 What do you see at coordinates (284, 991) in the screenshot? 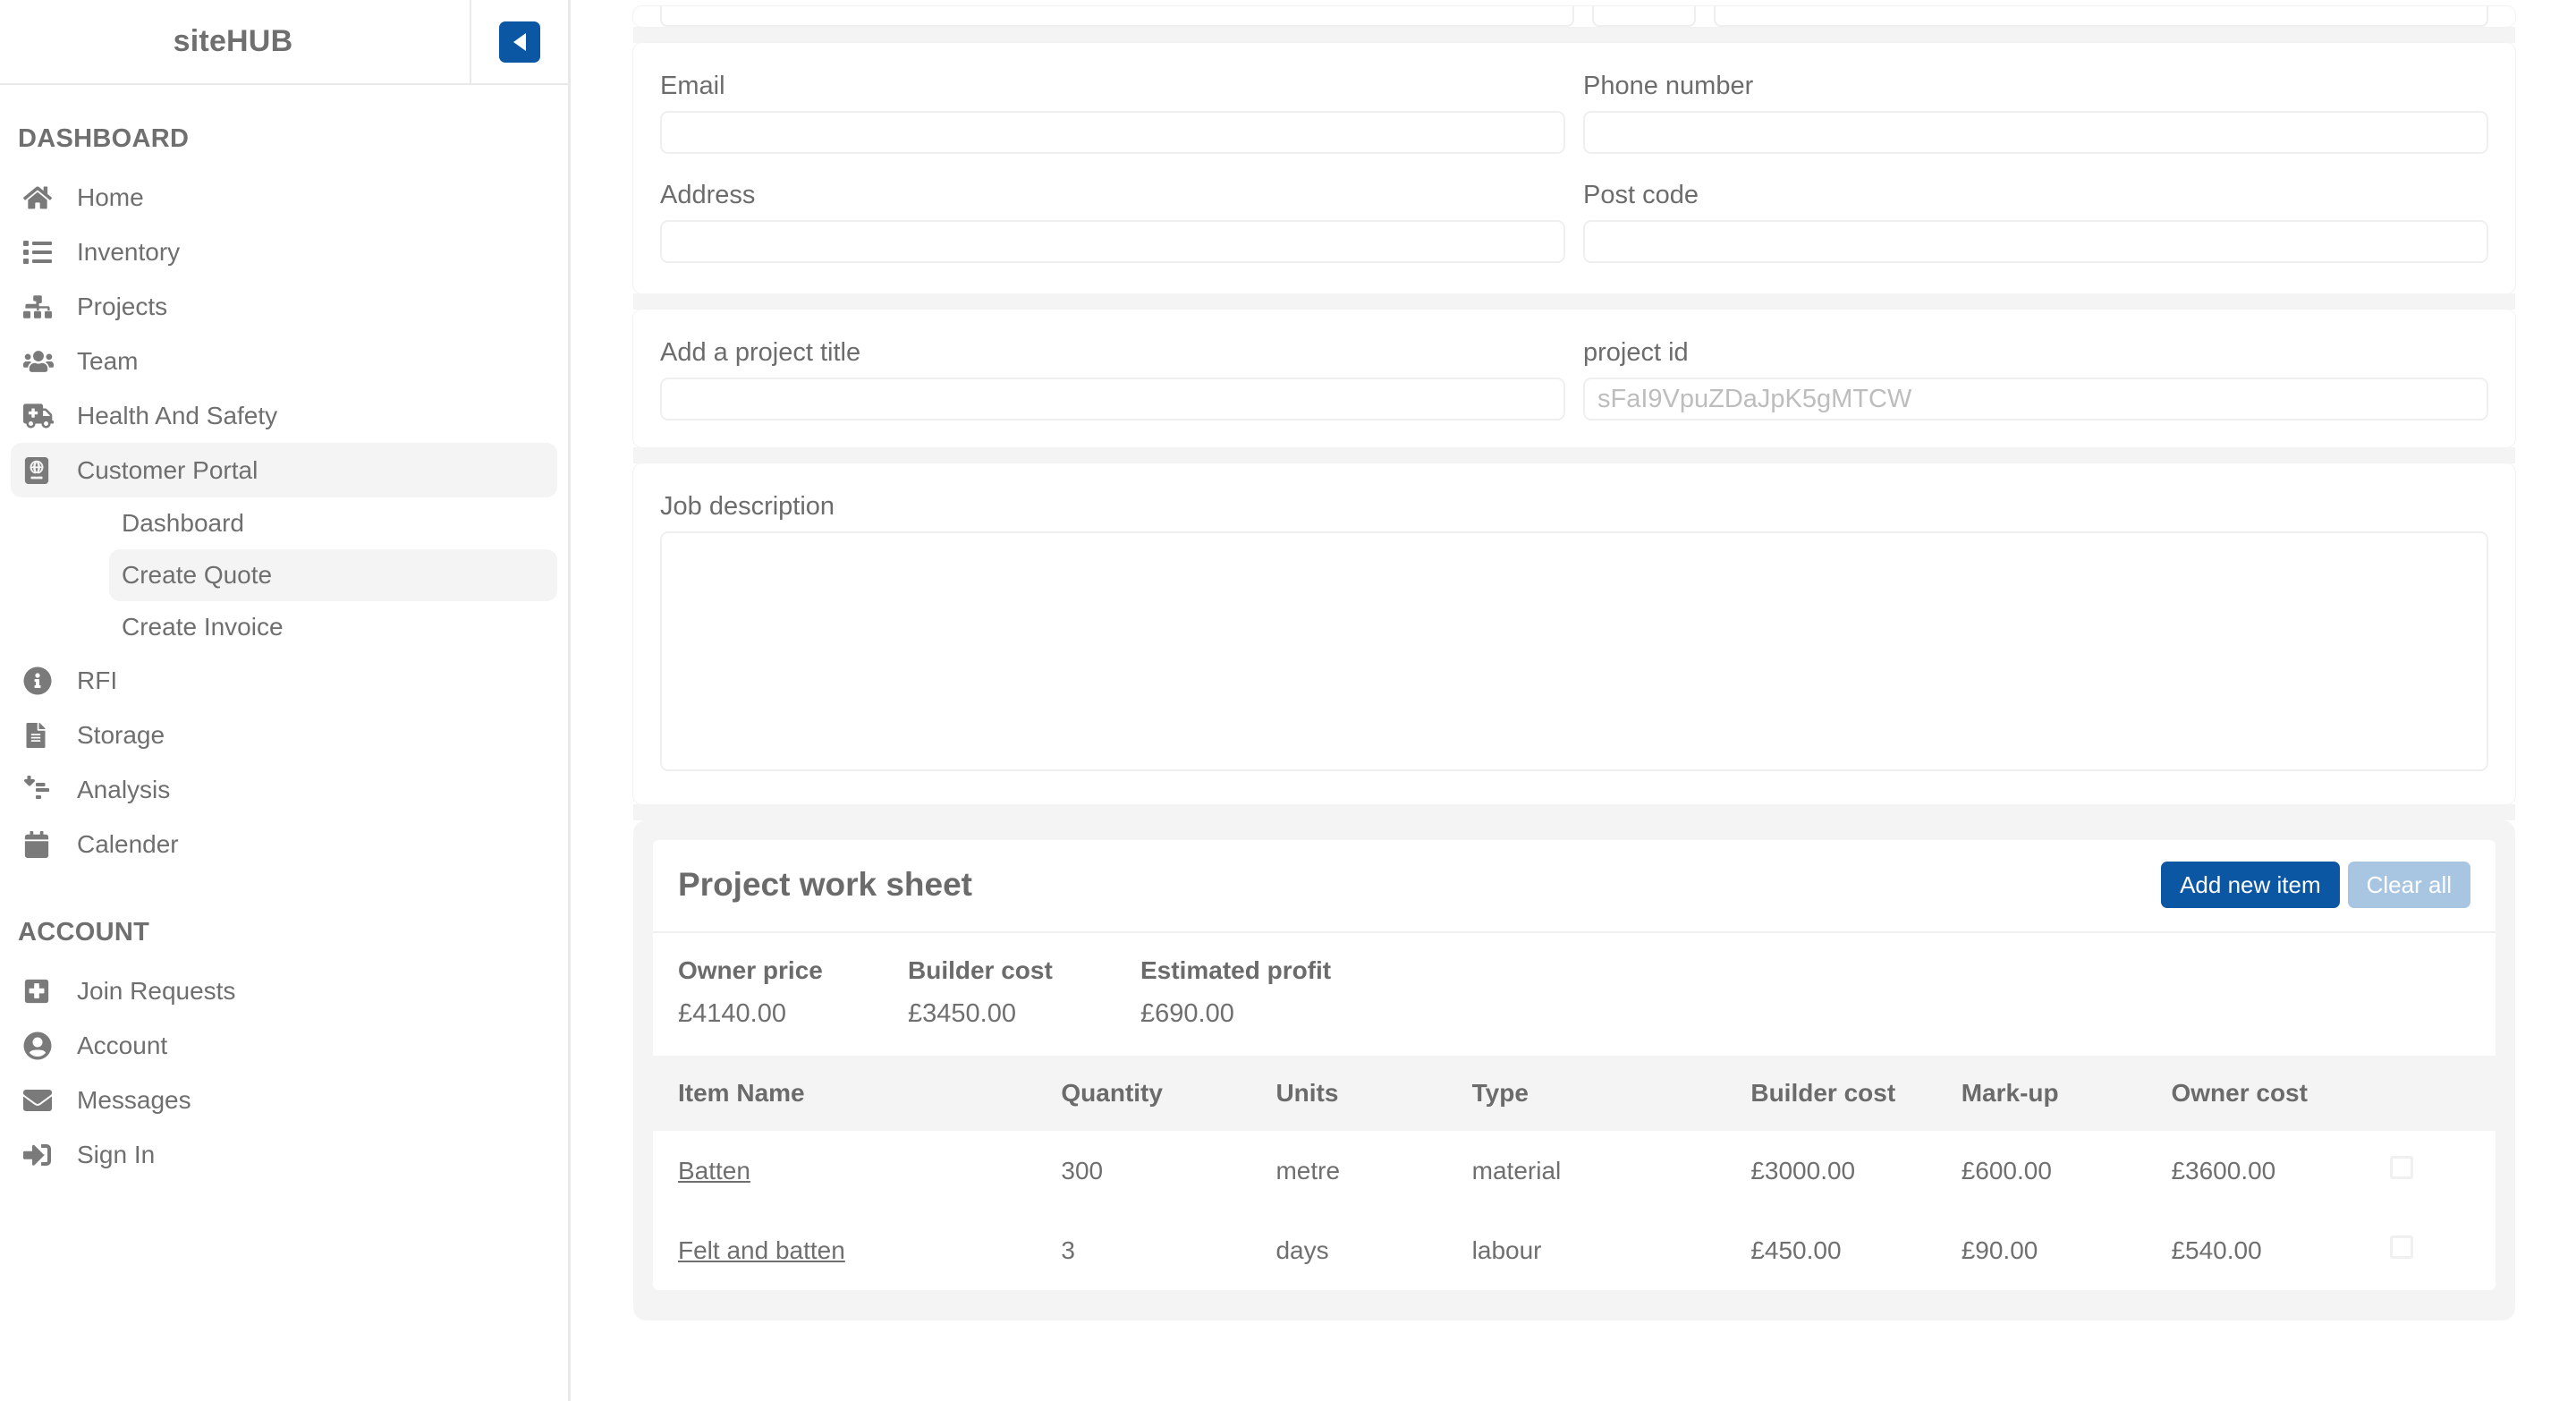
I see `sidebar-item-join-requests: Join Requests` at bounding box center [284, 991].